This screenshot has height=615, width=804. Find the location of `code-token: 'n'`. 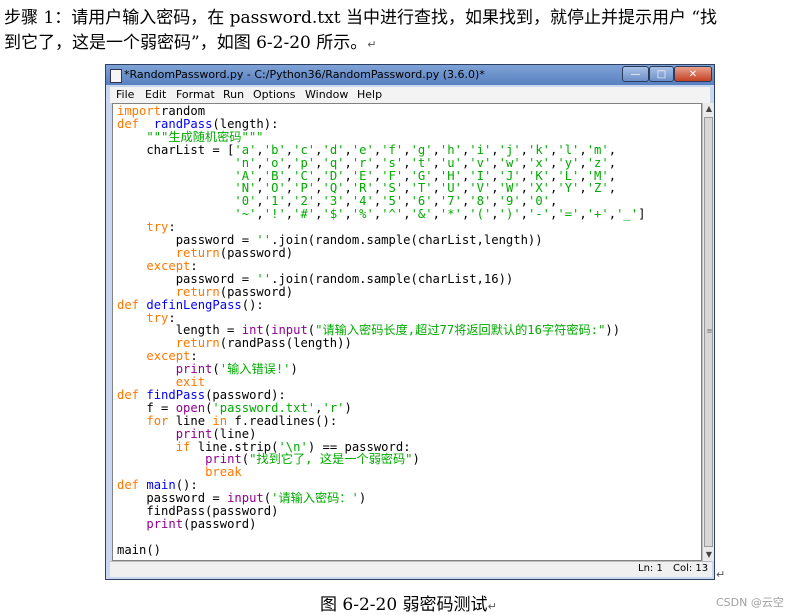

code-token: 'n' is located at coordinates (245, 162).